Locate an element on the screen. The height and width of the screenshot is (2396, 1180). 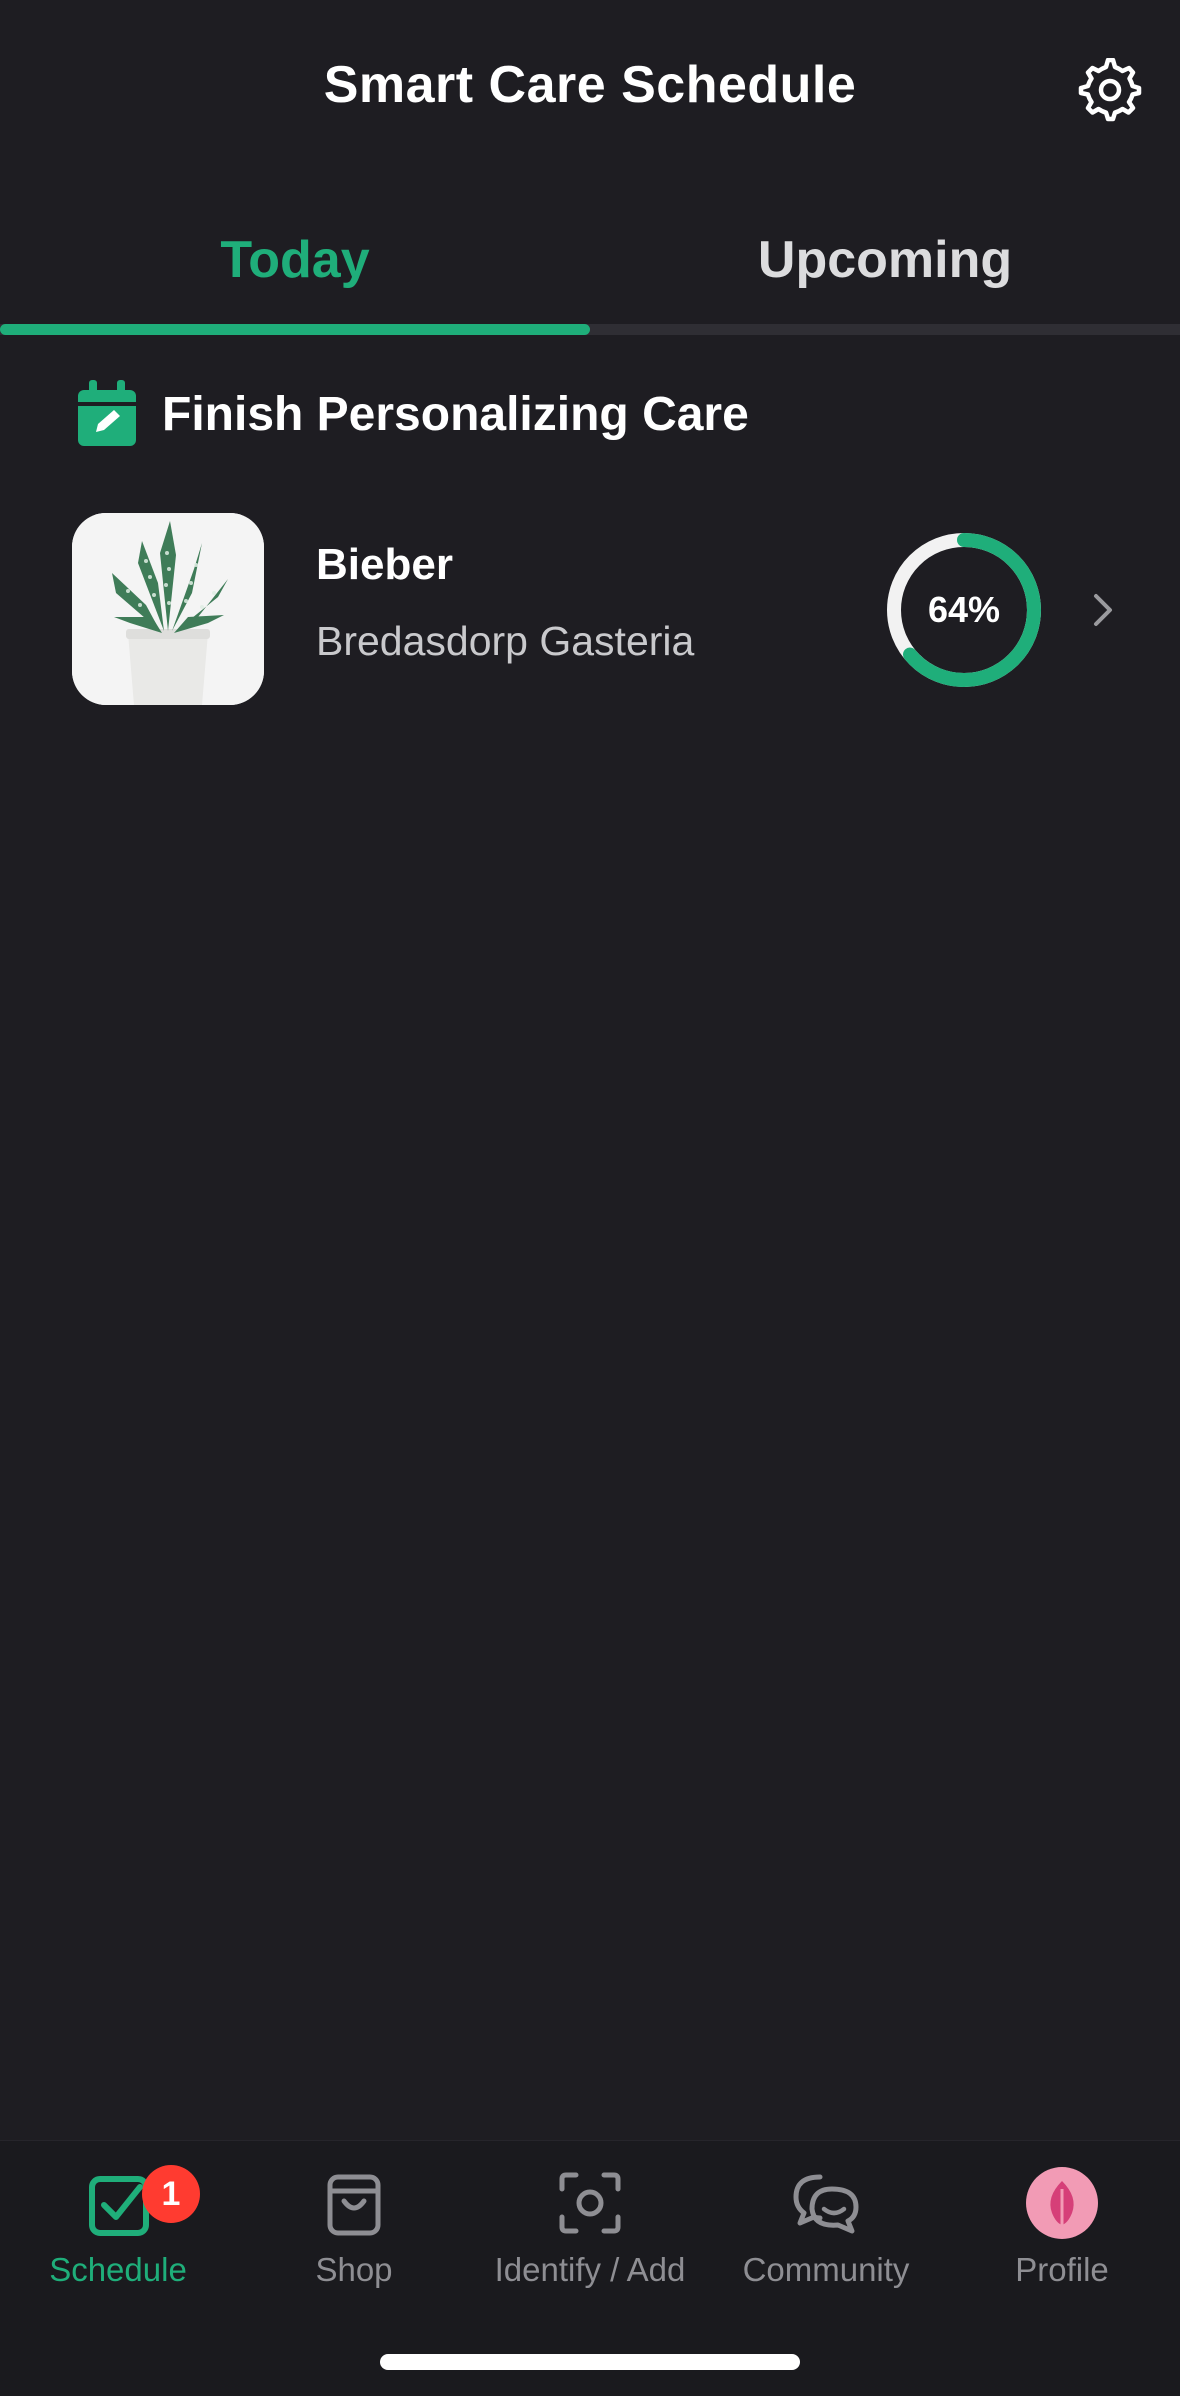
tabbar-label: Schedule is located at coordinates (118, 2269).